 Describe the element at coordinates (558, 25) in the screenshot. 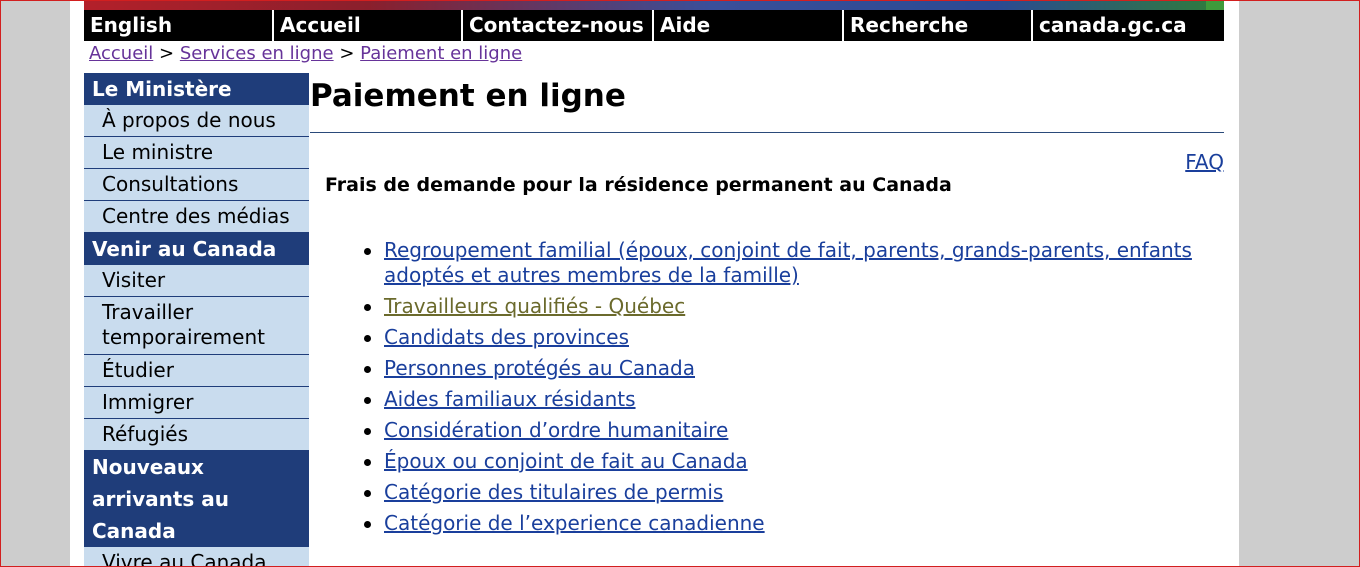

I see `nav-contactez-nous: Contactez-nous` at that location.